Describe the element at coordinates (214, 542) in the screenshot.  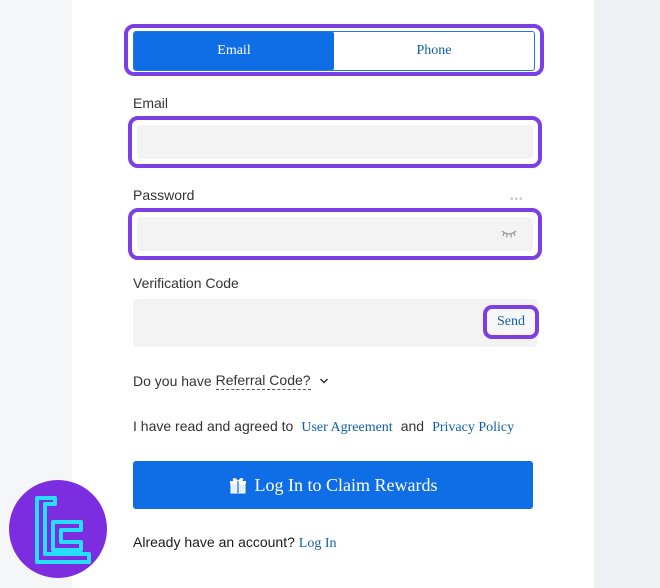
I see `login-prompt-text: Already have an account?` at that location.